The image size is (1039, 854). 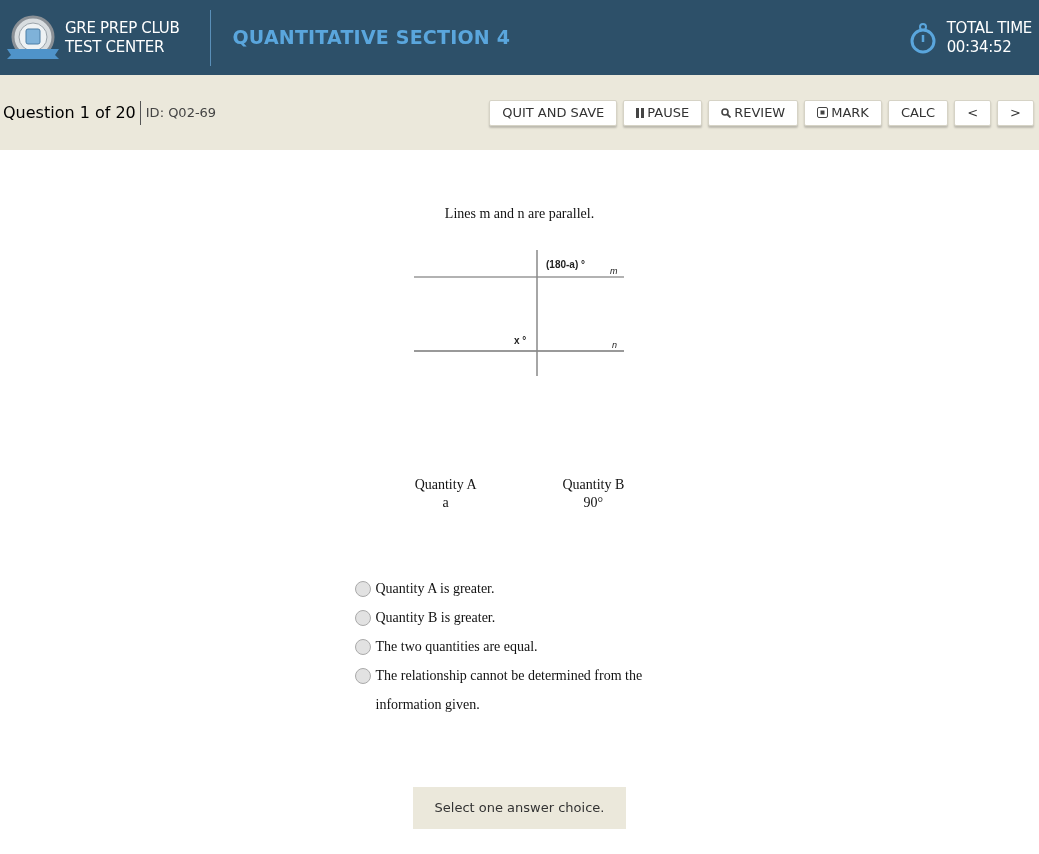 What do you see at coordinates (979, 47) in the screenshot?
I see `timer-value: 00:34:52` at bounding box center [979, 47].